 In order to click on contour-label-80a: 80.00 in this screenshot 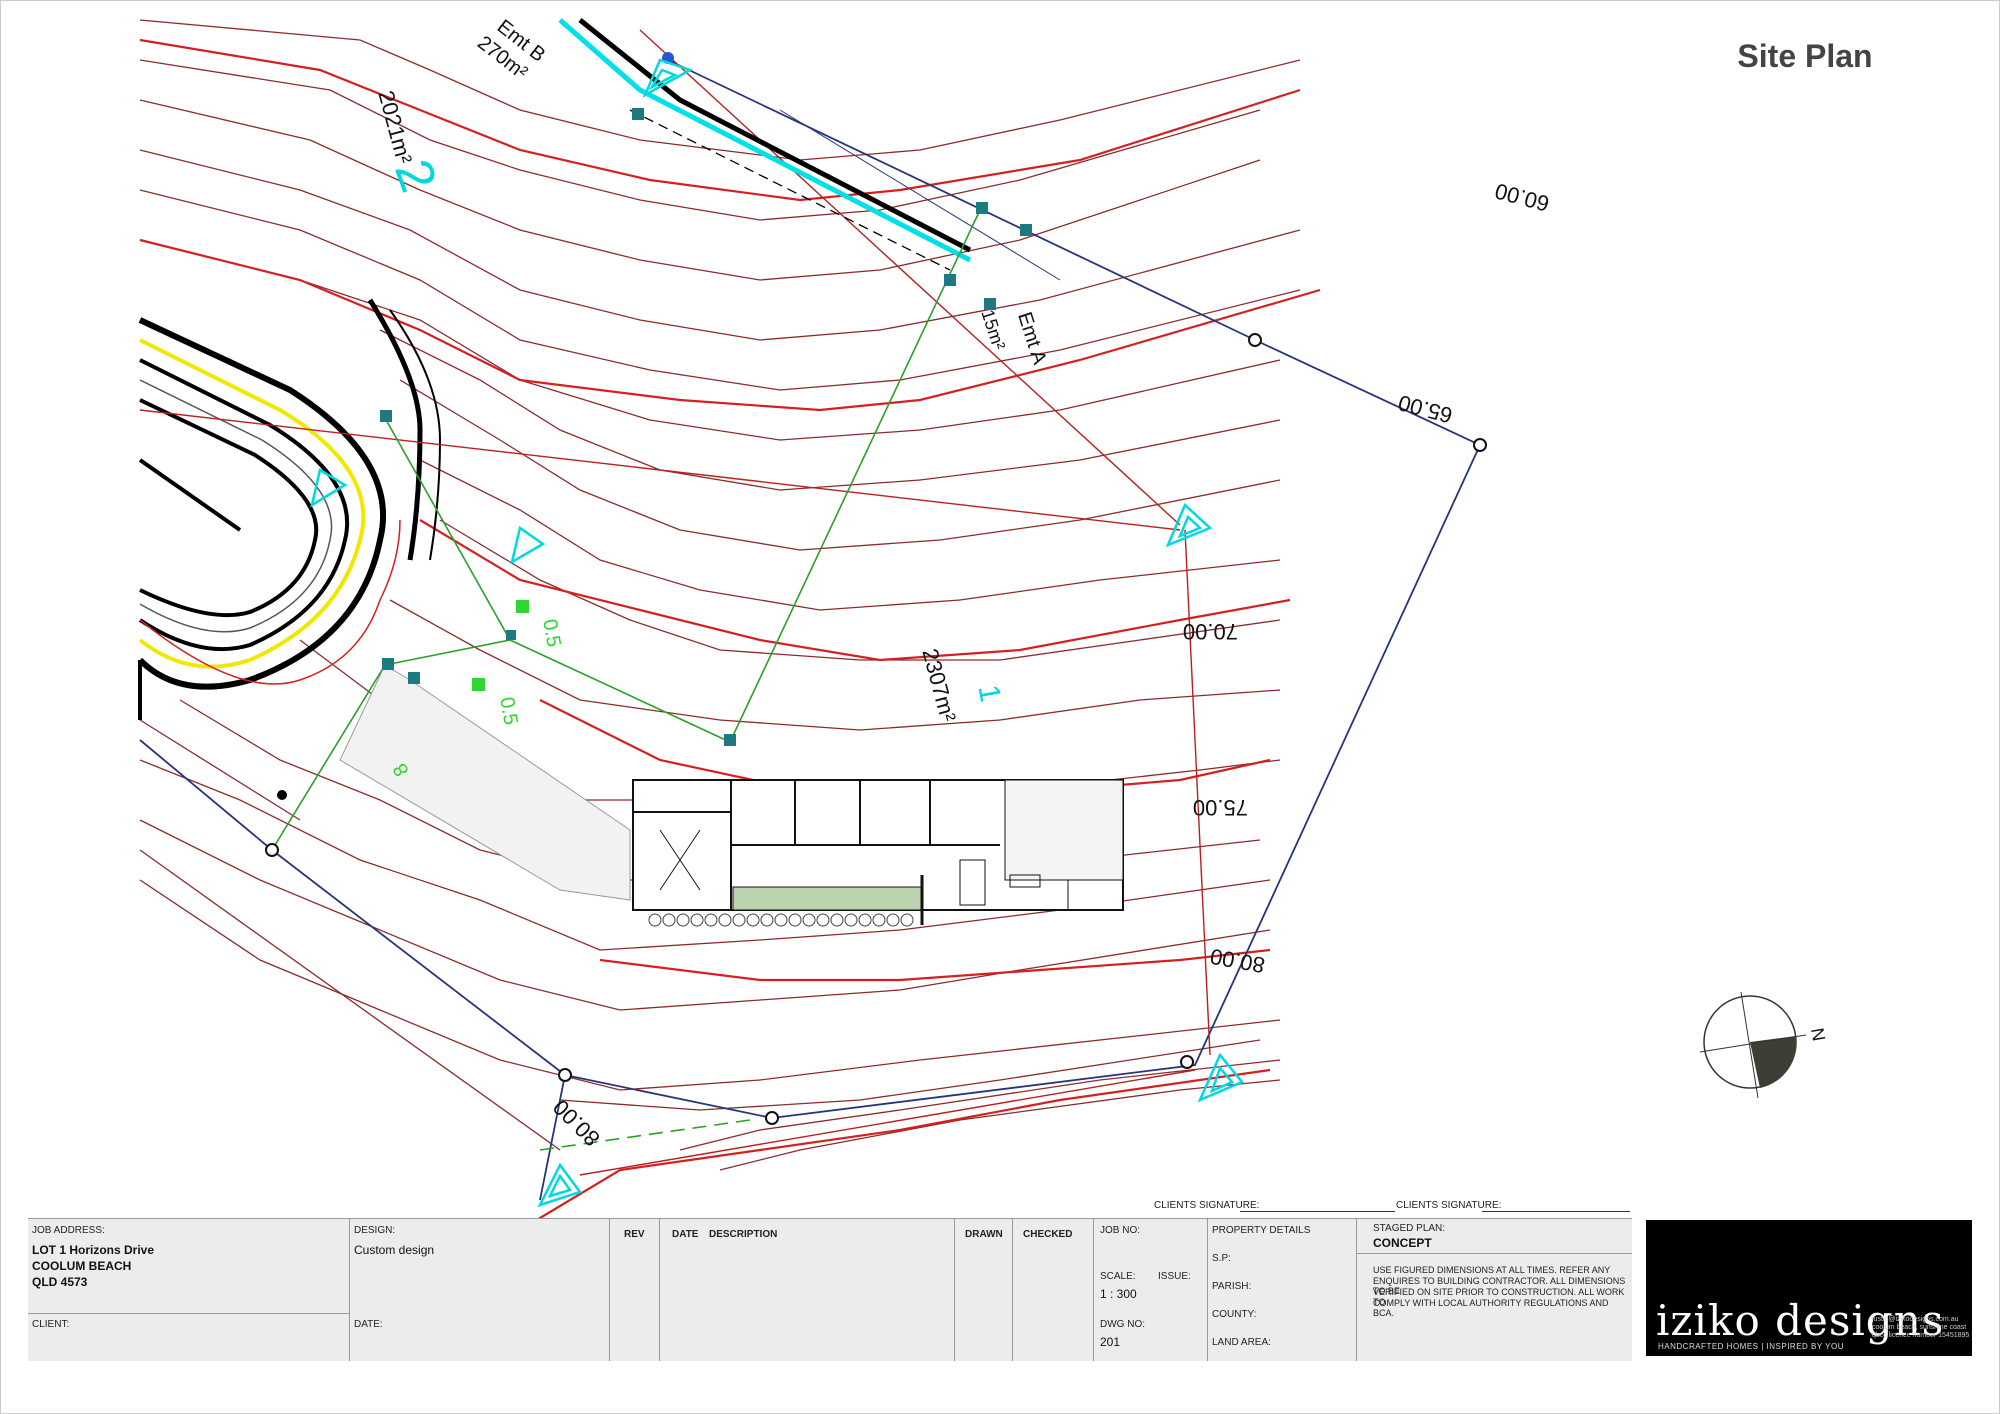, I will do `click(1237, 961)`.